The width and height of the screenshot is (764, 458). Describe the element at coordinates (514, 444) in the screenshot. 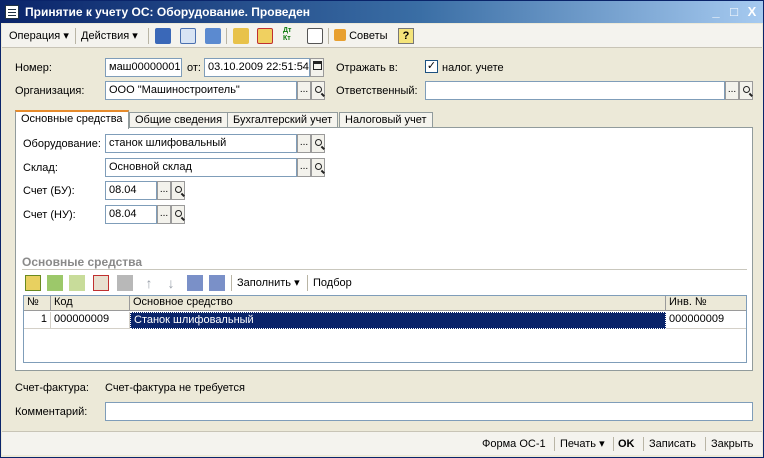

I see `form-os1-button: Форма ОС-1` at that location.